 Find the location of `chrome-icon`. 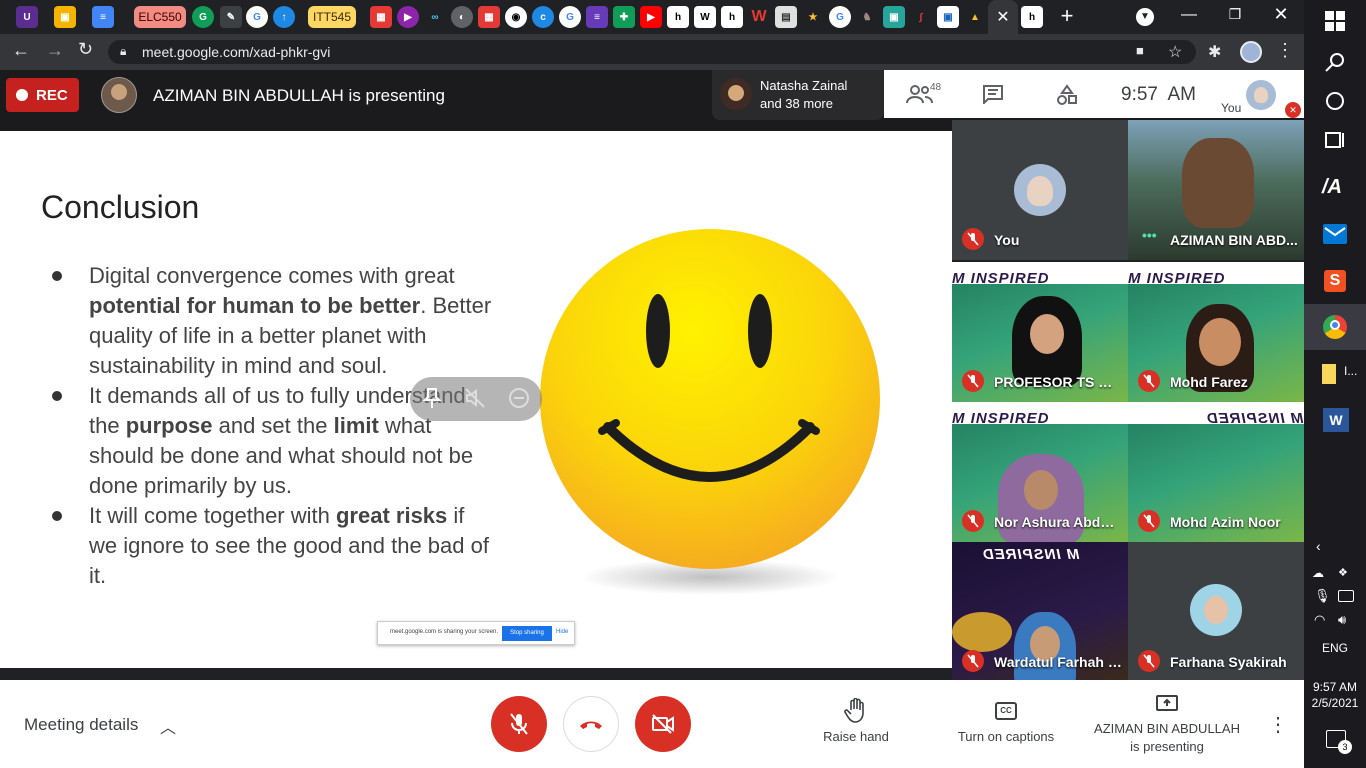

chrome-icon is located at coordinates (1335, 327).